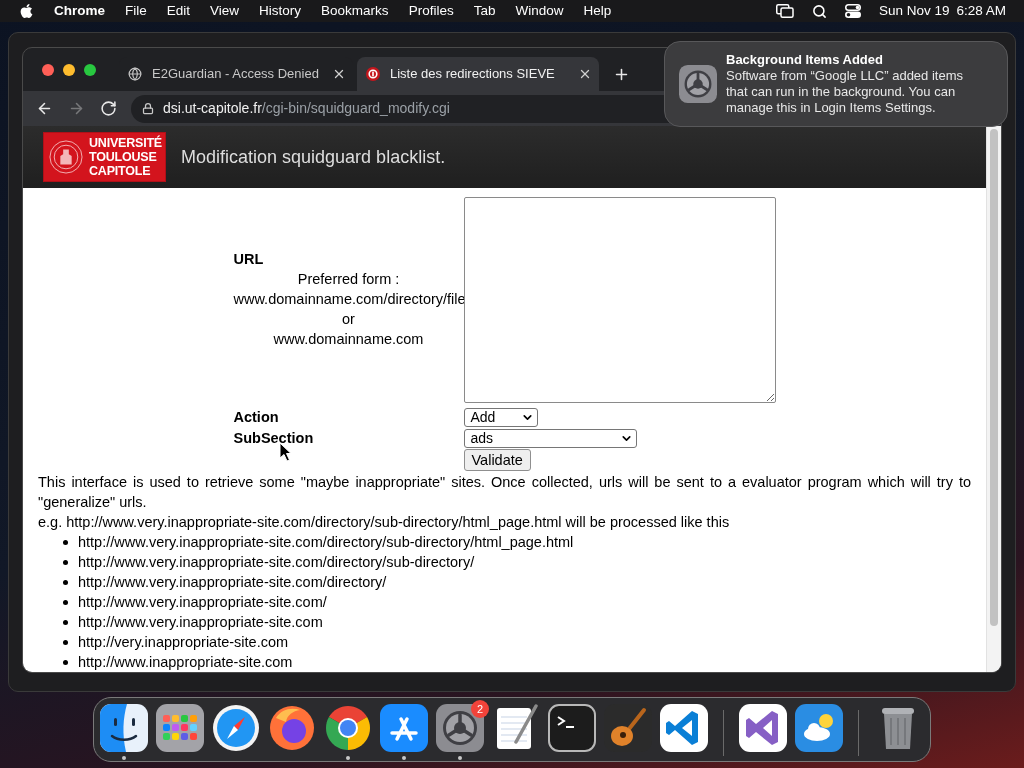 This screenshot has height=768, width=1024. What do you see at coordinates (178, 11) in the screenshot?
I see `menu-item: Edit` at bounding box center [178, 11].